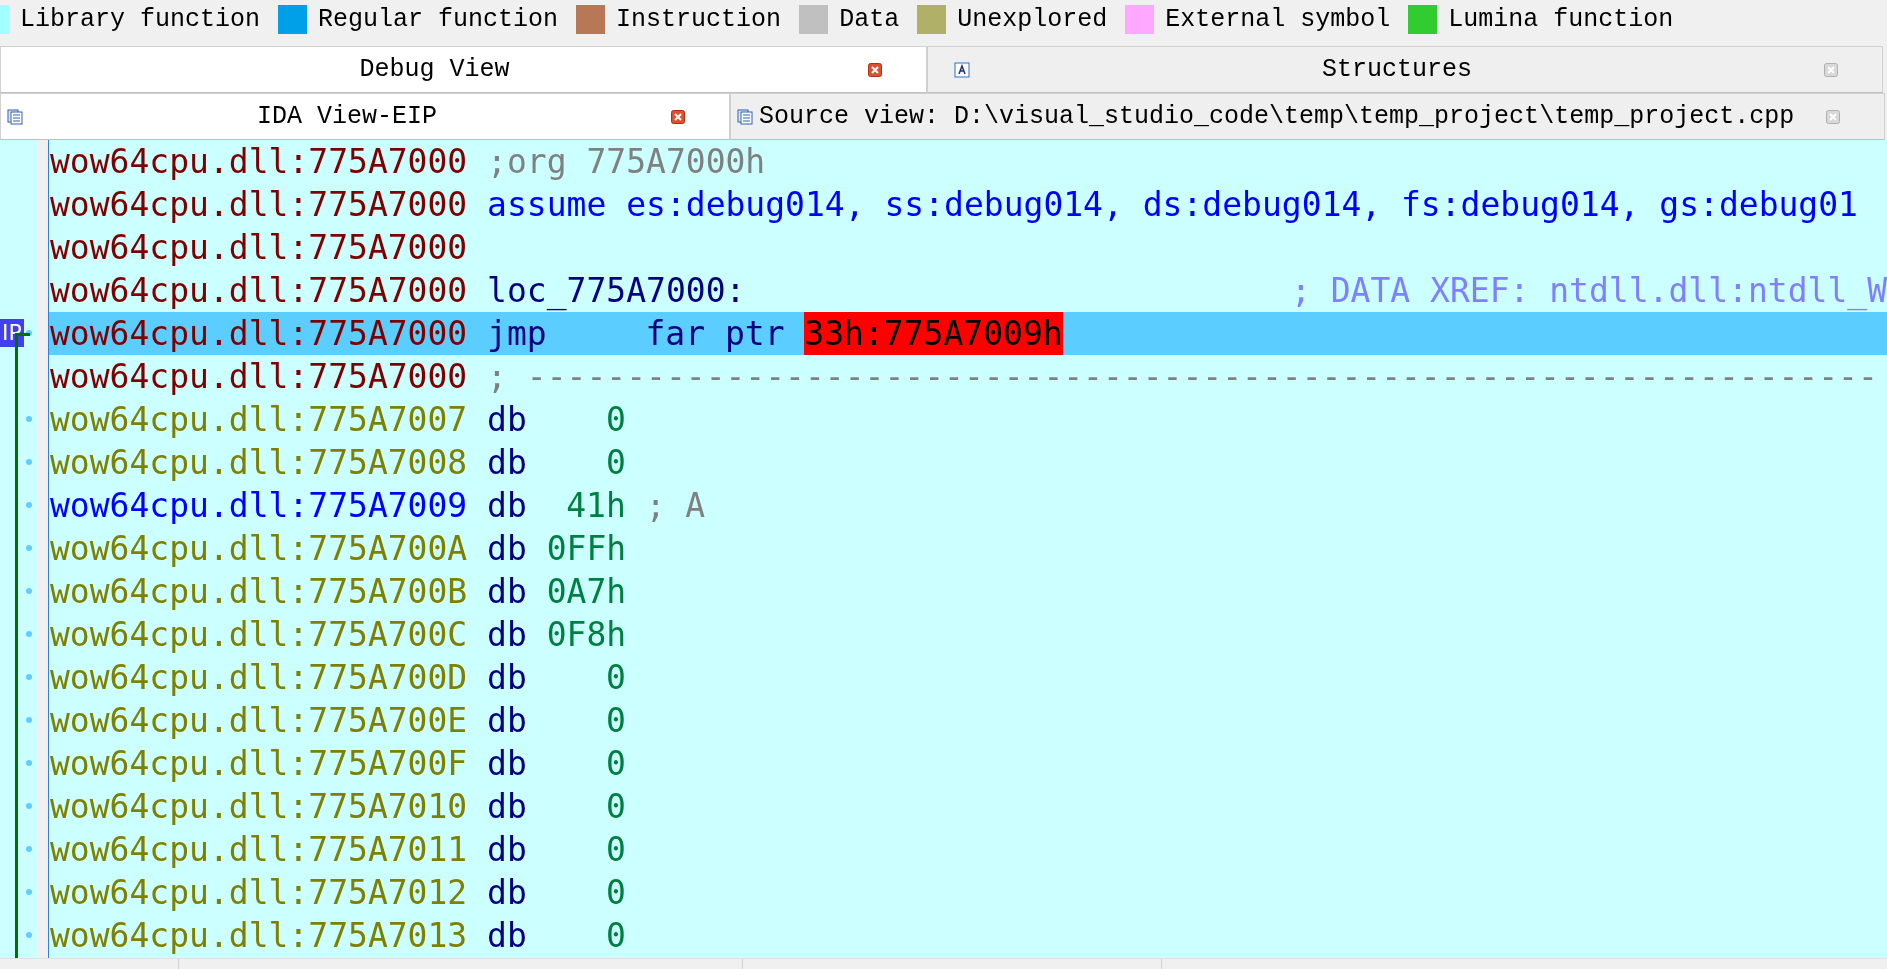 The image size is (1887, 969). What do you see at coordinates (463, 69) in the screenshot?
I see `tab: Debug View` at bounding box center [463, 69].